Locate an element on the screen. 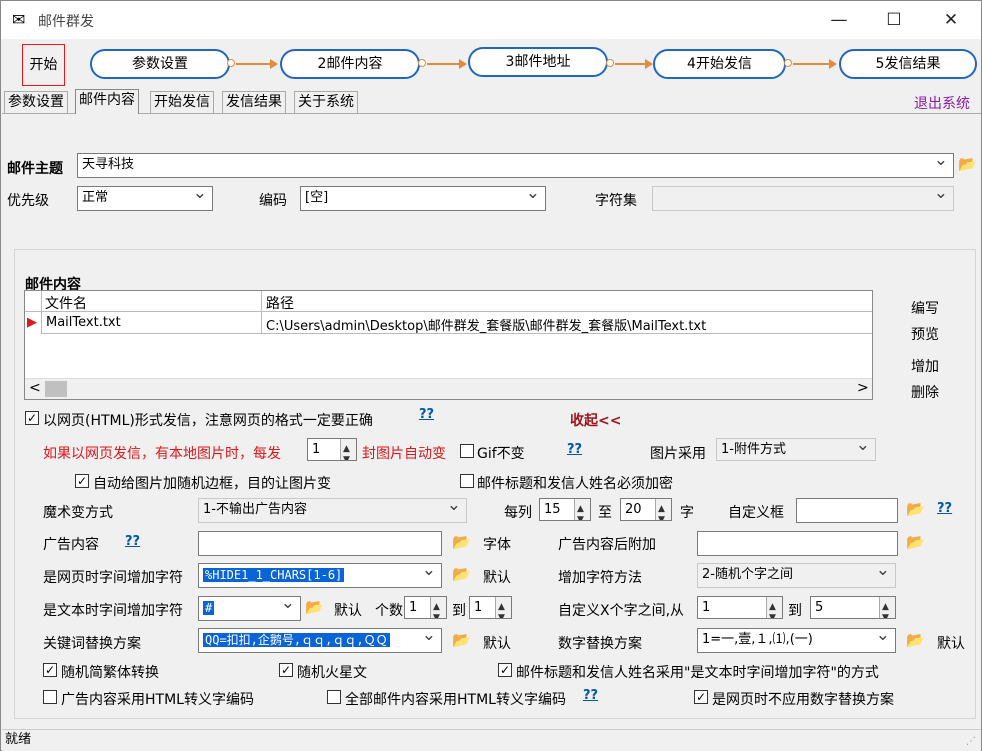 The width and height of the screenshot is (982, 751). local-image-spinner is located at coordinates (348, 449).